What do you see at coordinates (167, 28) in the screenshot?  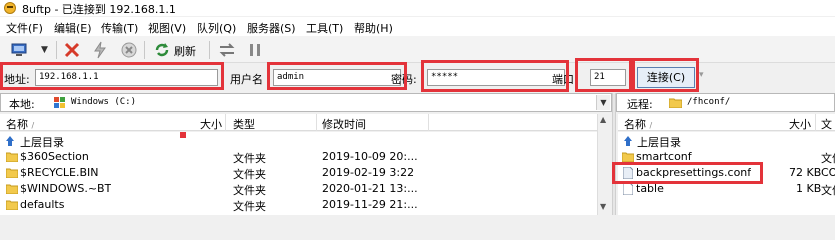 I see `menu-view: 视图(V)` at bounding box center [167, 28].